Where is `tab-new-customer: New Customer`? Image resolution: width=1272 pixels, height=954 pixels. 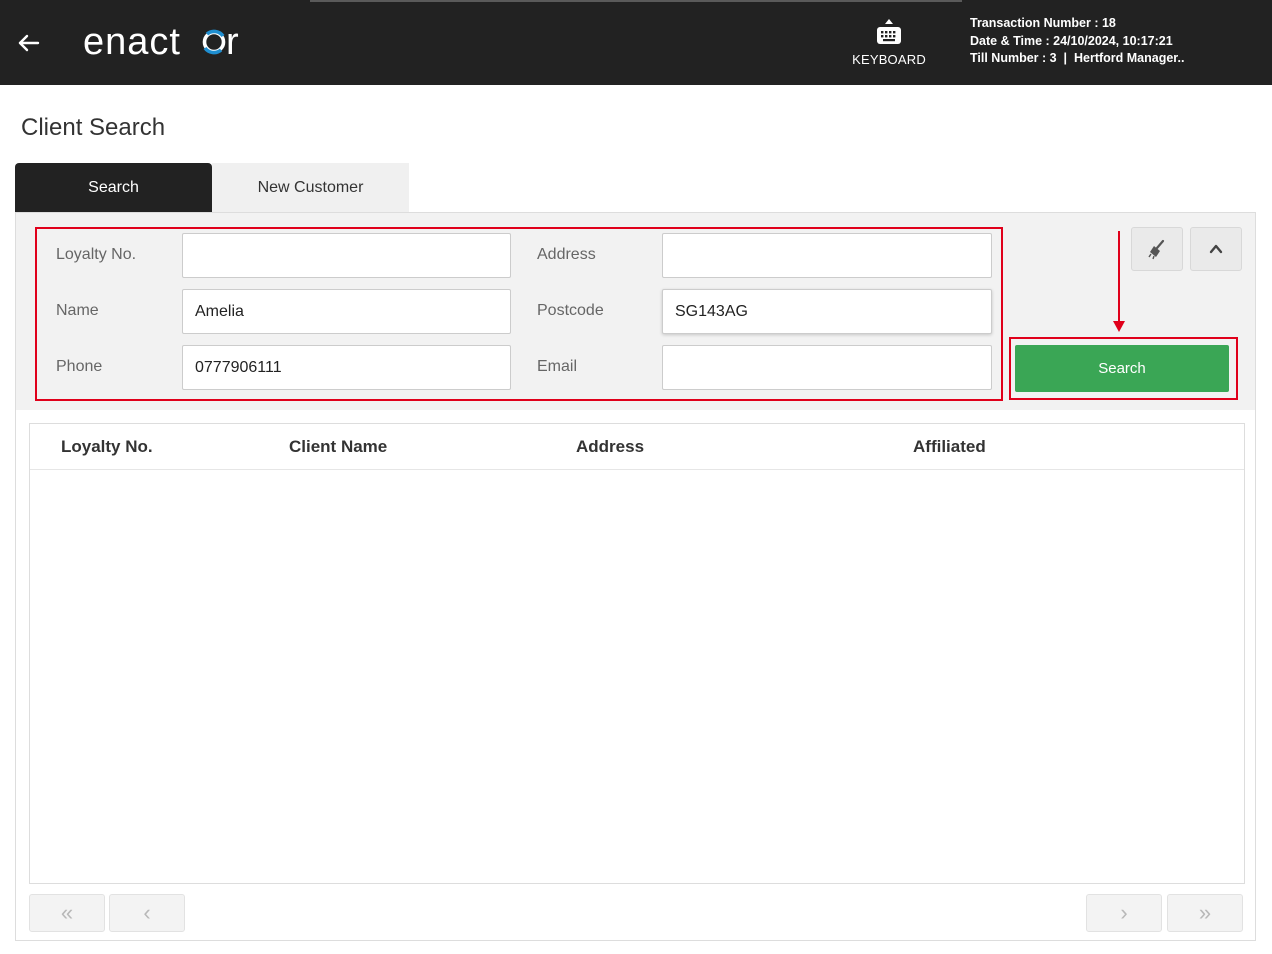
tab-new-customer: New Customer is located at coordinates (310, 188).